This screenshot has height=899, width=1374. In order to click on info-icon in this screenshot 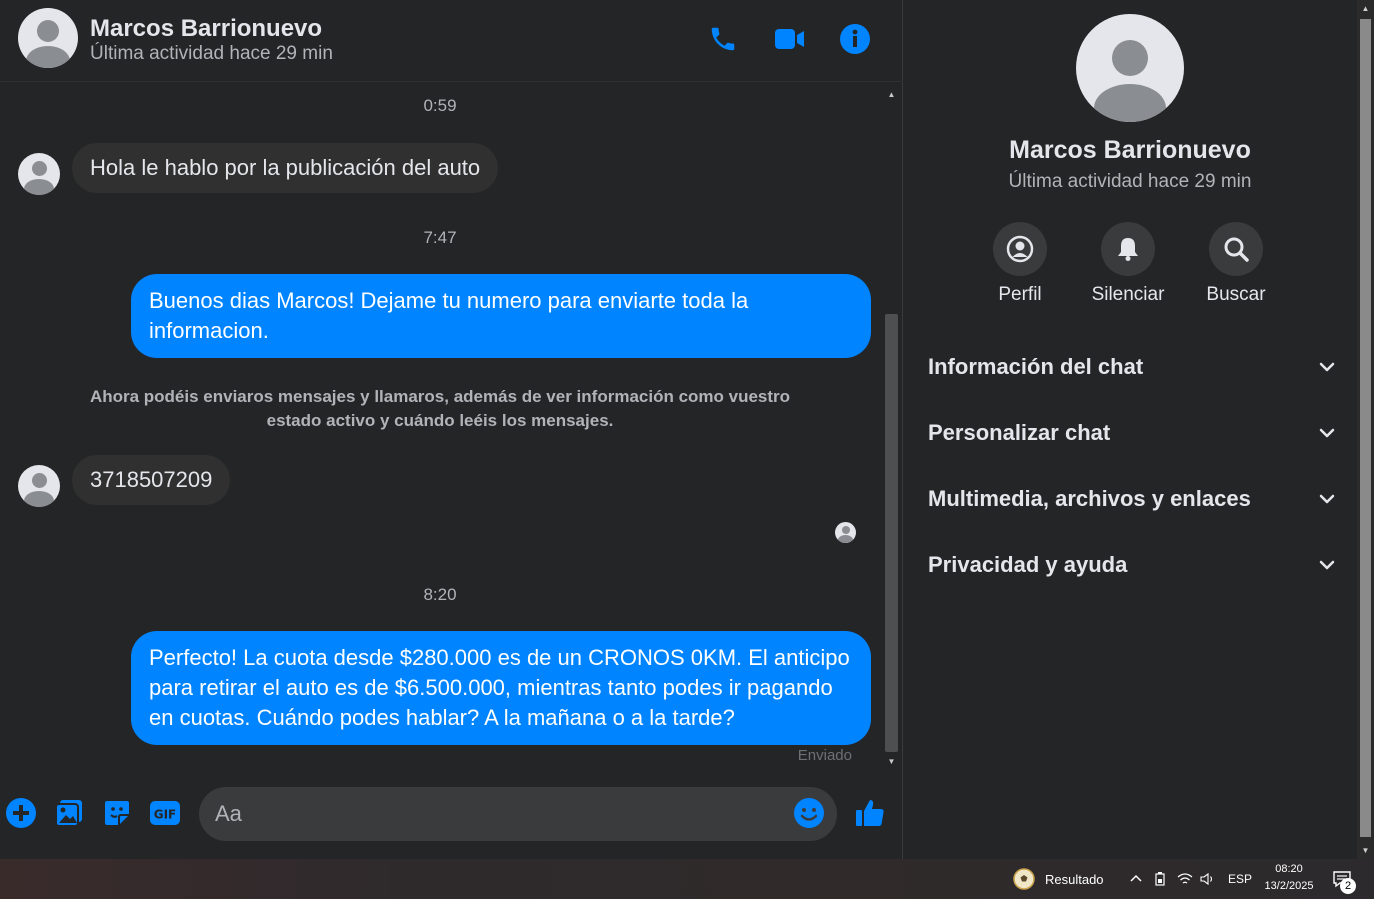, I will do `click(855, 39)`.